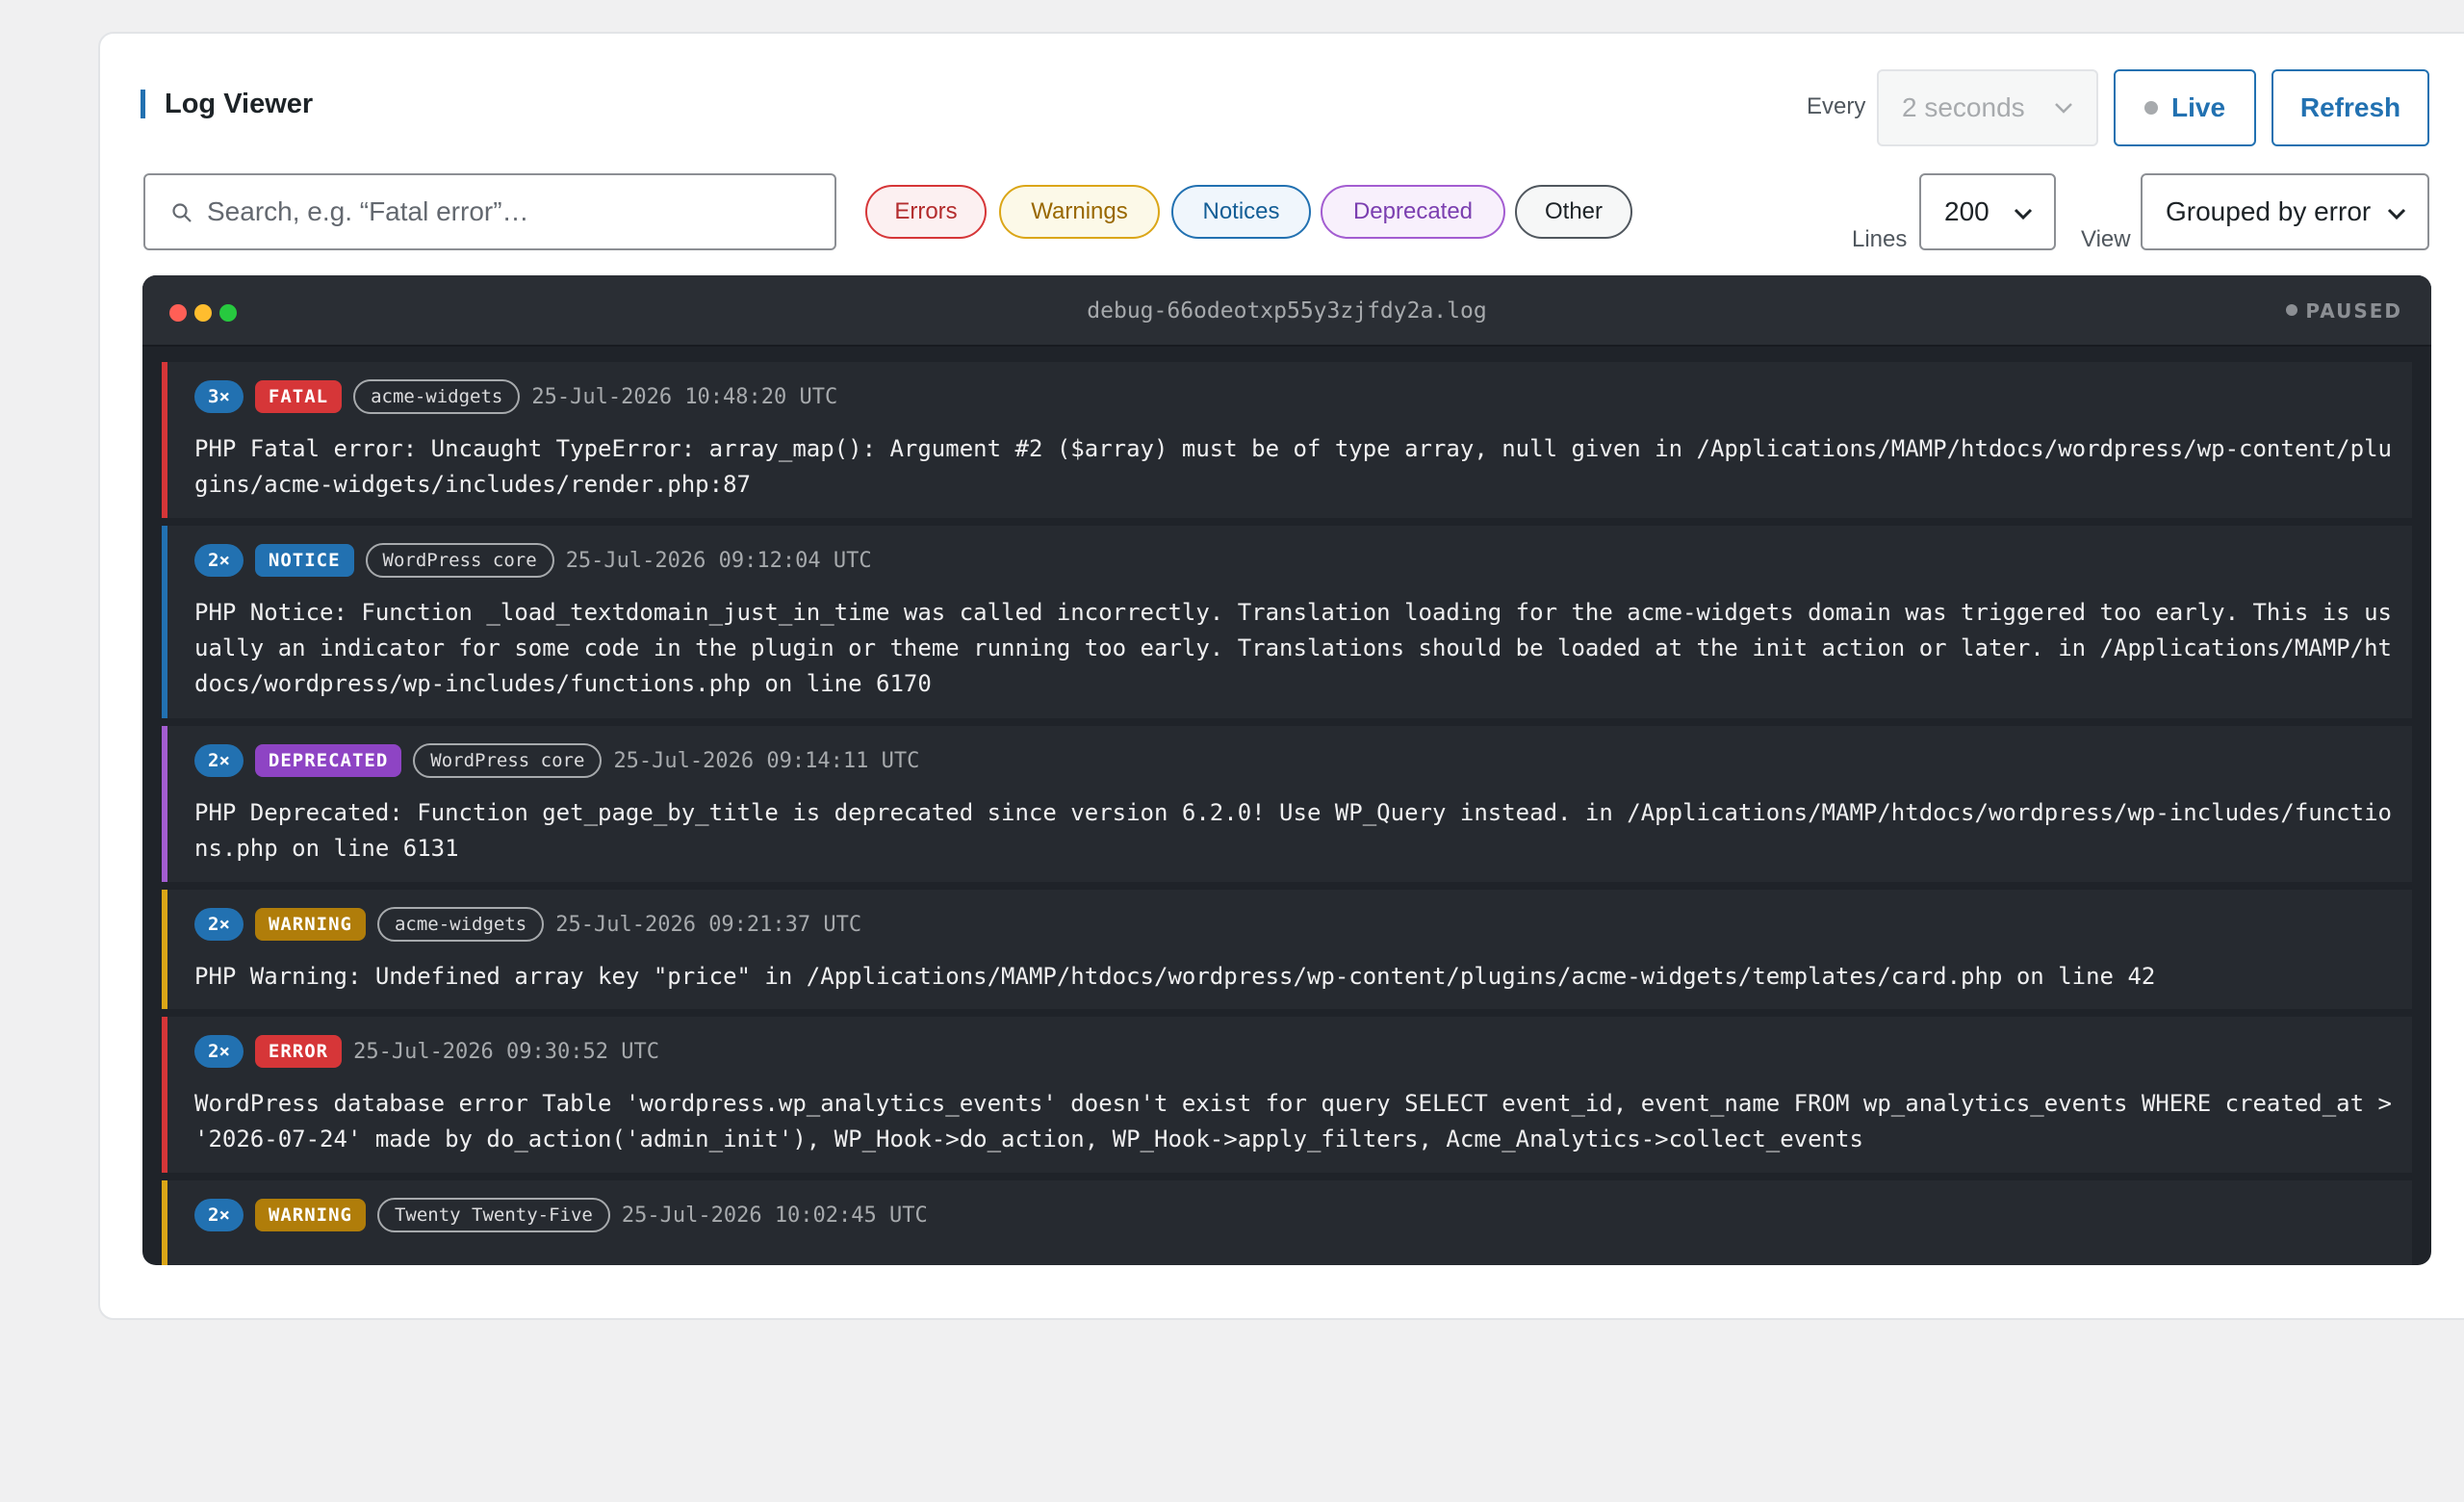  I want to click on page-title: Log Viewer, so click(227, 104).